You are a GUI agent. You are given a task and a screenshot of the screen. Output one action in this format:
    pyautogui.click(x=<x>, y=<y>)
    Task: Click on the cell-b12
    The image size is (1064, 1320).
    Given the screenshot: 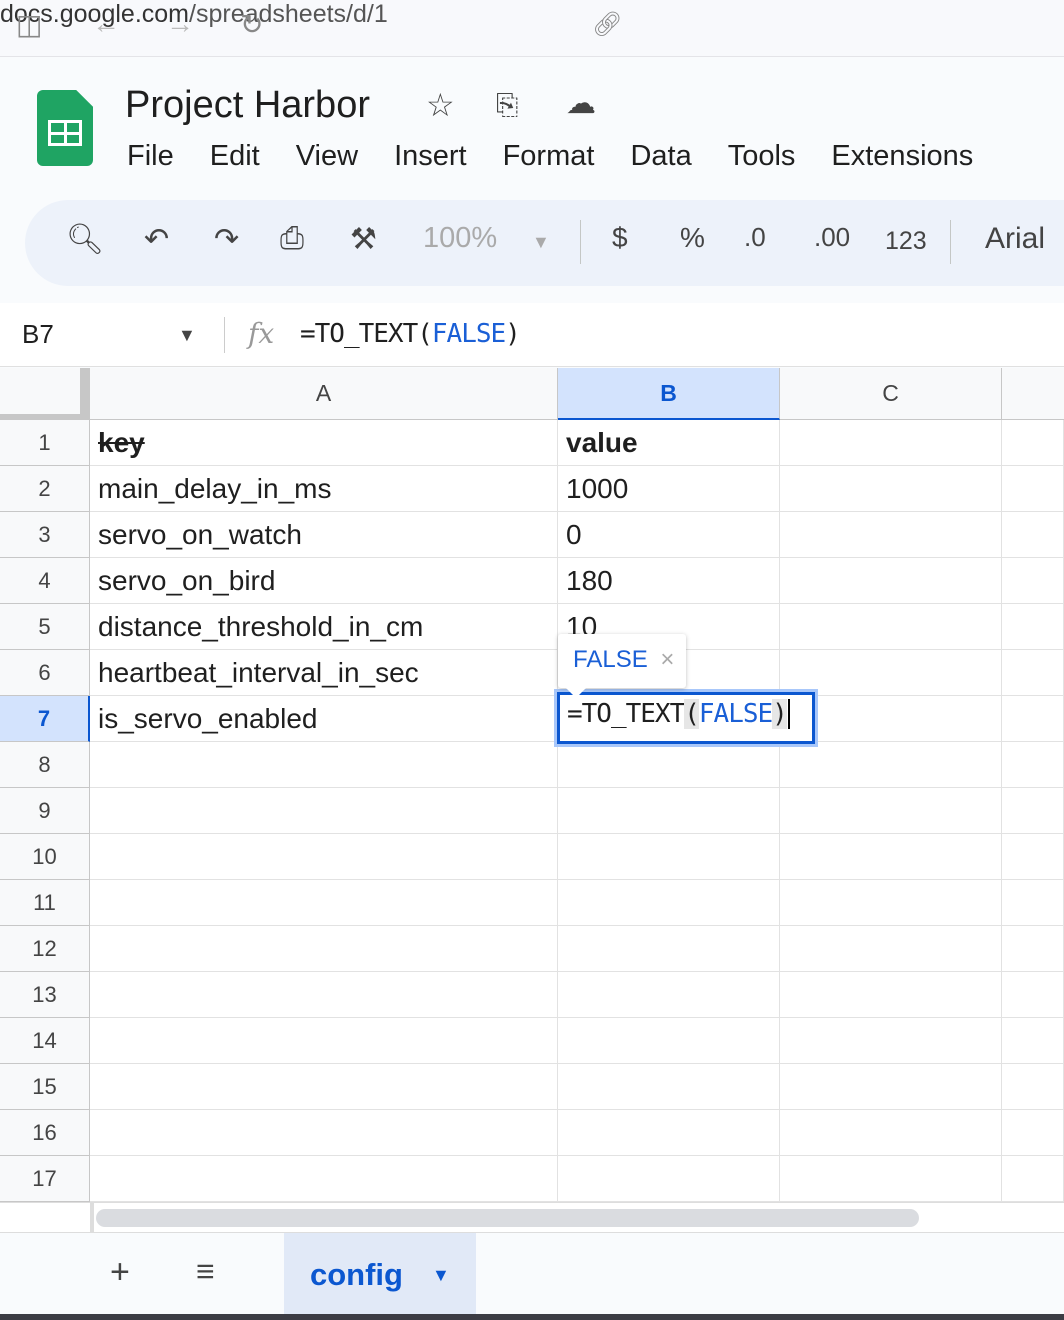 What is the action you would take?
    pyautogui.click(x=669, y=949)
    